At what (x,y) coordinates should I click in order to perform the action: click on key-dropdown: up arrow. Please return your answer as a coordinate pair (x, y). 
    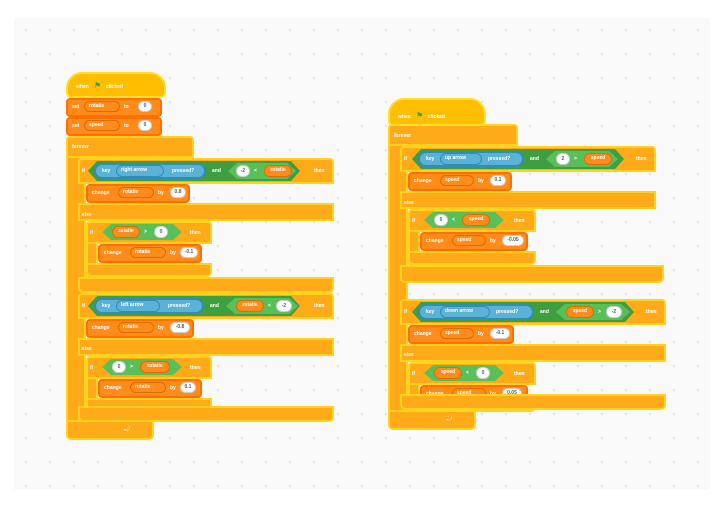
    Looking at the image, I should click on (461, 159).